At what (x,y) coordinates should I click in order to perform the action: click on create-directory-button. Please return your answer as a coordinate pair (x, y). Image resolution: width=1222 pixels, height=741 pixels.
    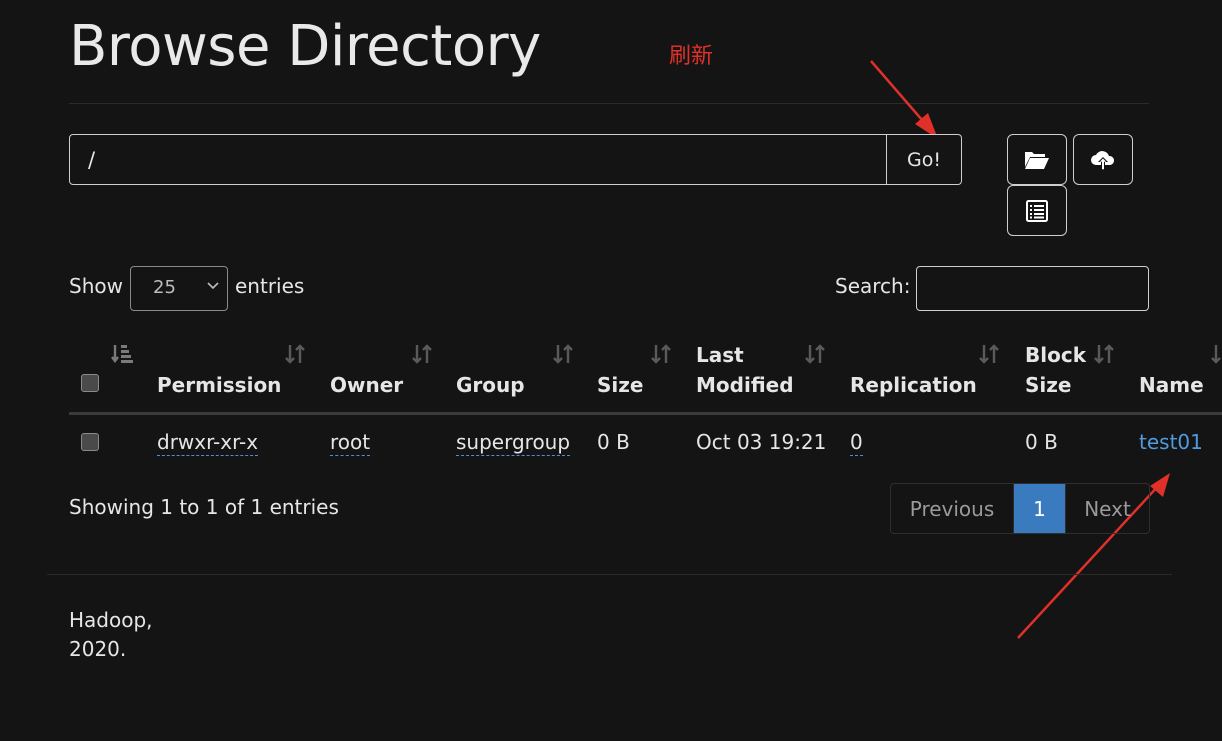
    Looking at the image, I should click on (1037, 159).